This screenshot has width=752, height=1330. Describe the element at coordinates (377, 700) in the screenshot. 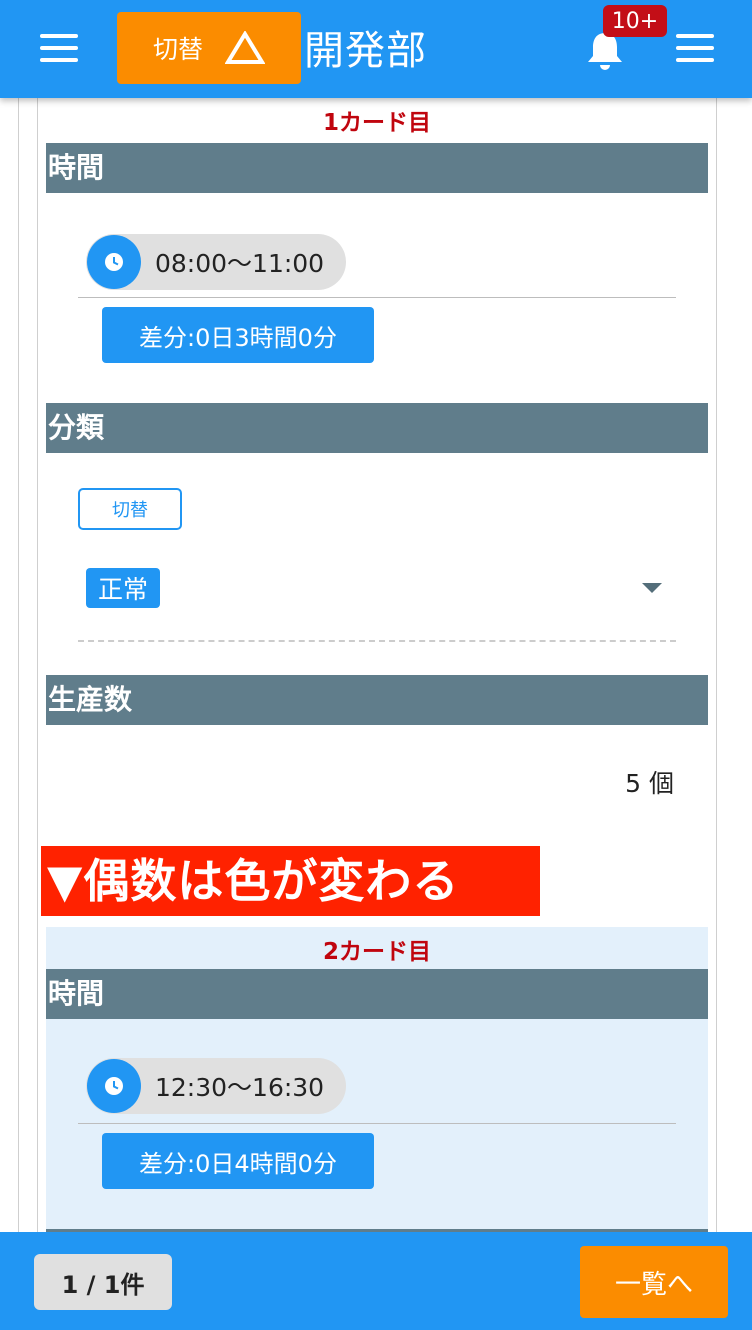

I see `production-section-header: 生産数` at that location.